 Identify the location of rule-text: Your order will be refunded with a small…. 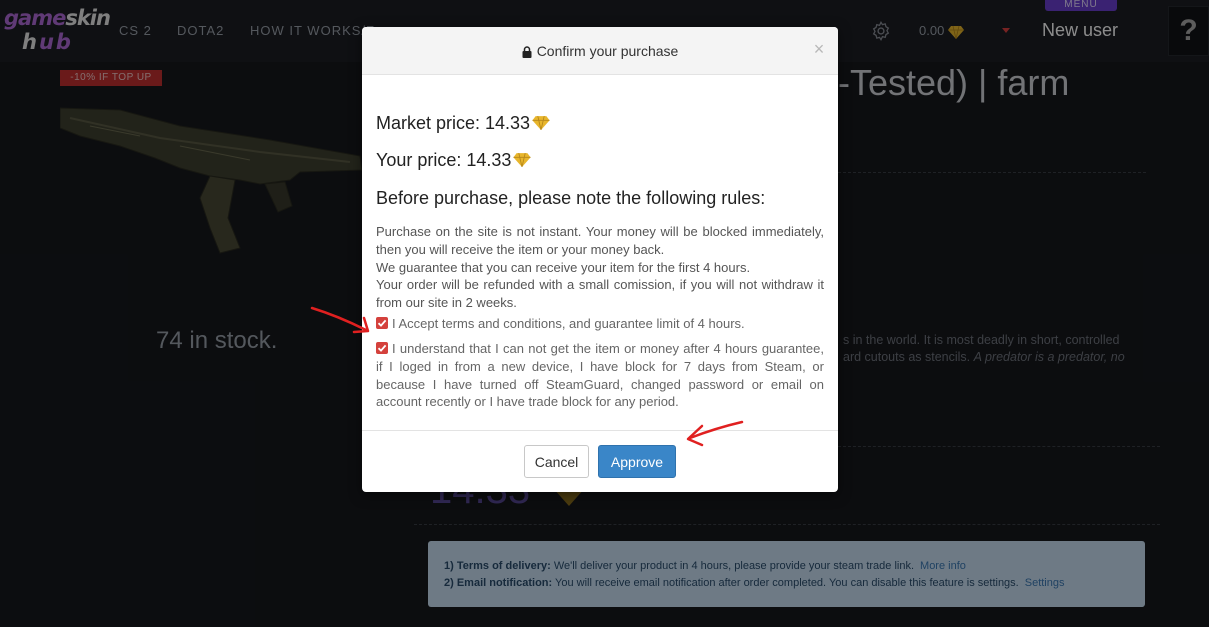
(600, 294).